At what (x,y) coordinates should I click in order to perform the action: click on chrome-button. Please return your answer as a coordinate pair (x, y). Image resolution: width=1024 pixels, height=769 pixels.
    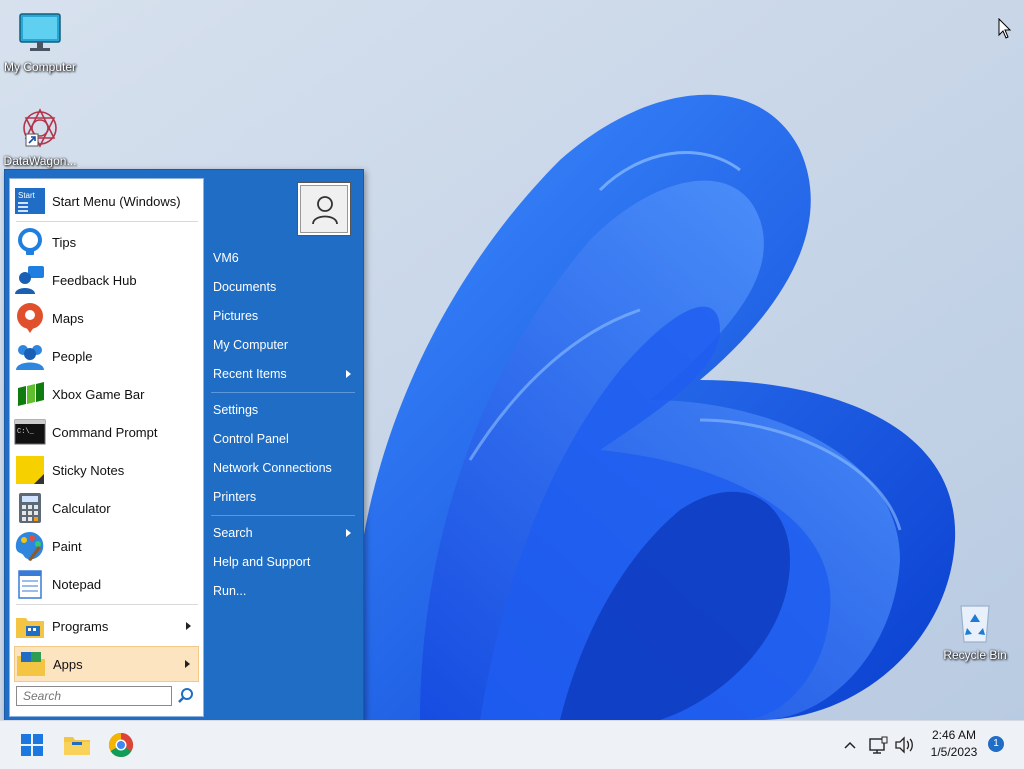
    Looking at the image, I should click on (121, 745).